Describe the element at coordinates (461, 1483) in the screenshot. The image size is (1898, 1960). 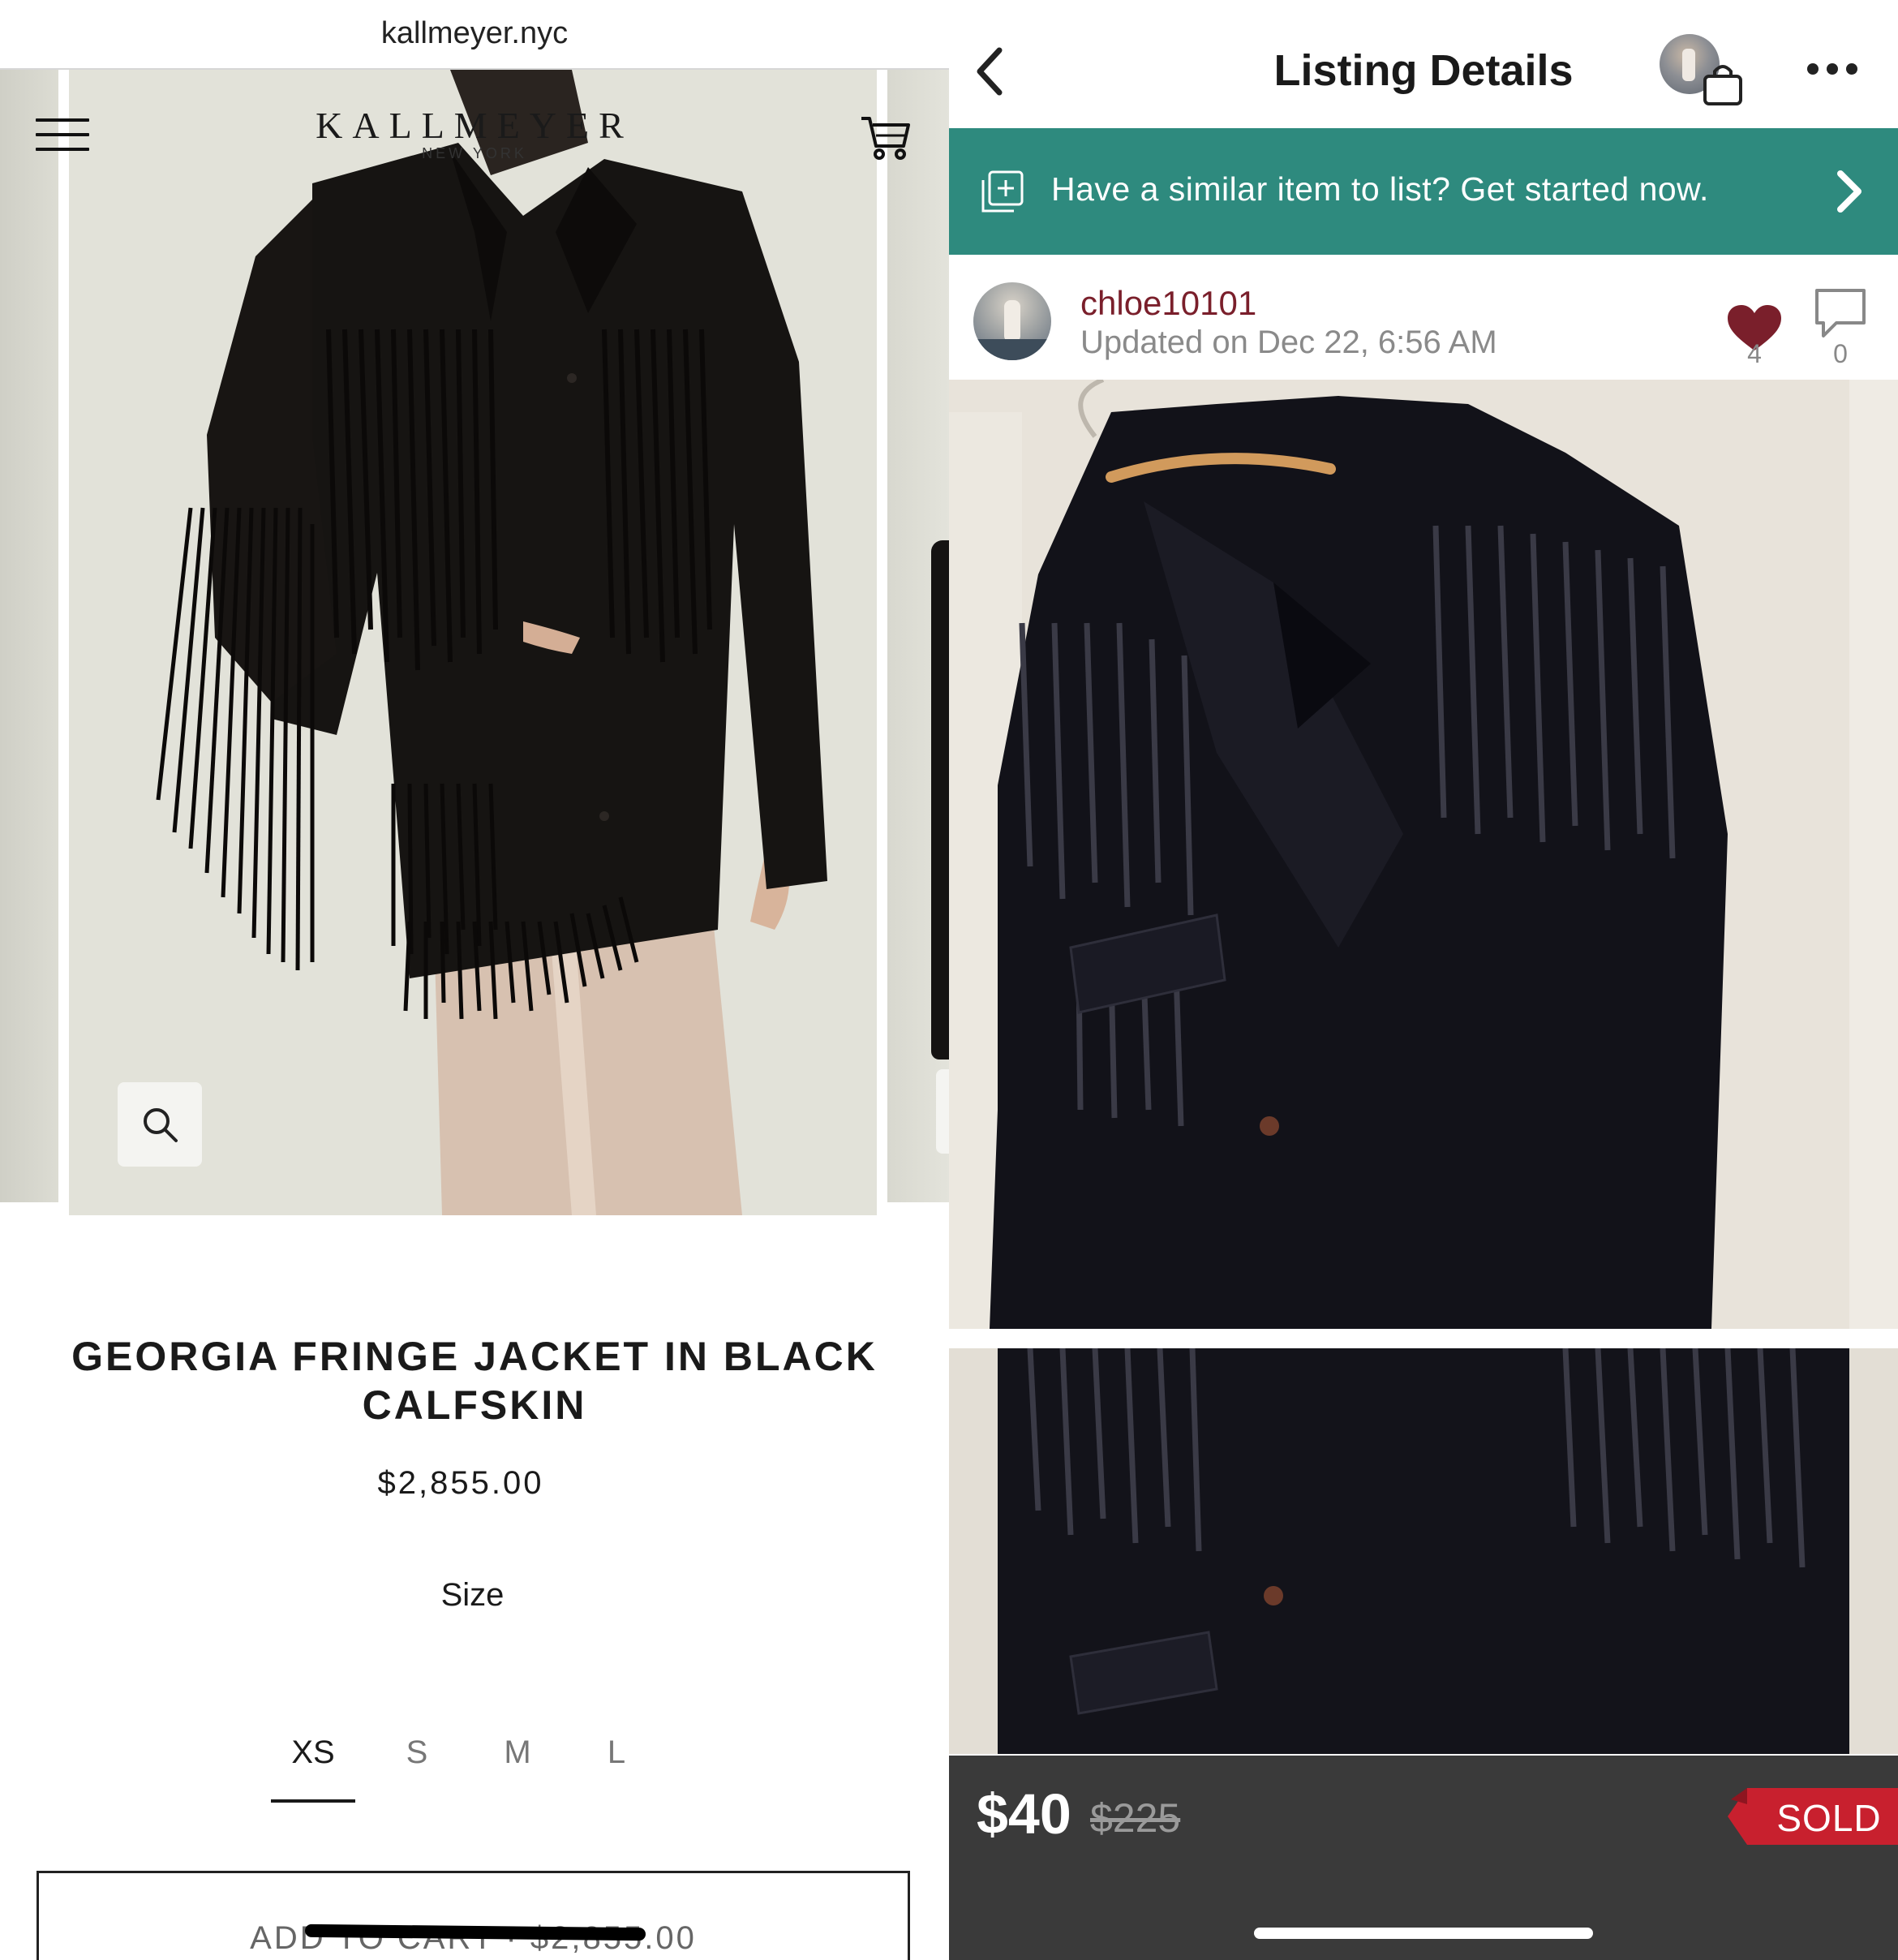
I see `product-price: $2,855.00` at that location.